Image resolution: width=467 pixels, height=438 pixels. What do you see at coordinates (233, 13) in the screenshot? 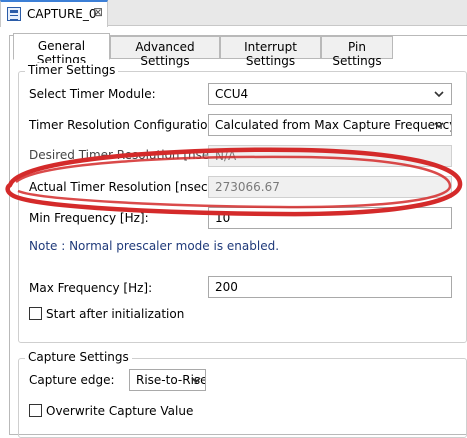
I see `editor-tab-bar: CAPTURE_0 ⊠` at bounding box center [233, 13].